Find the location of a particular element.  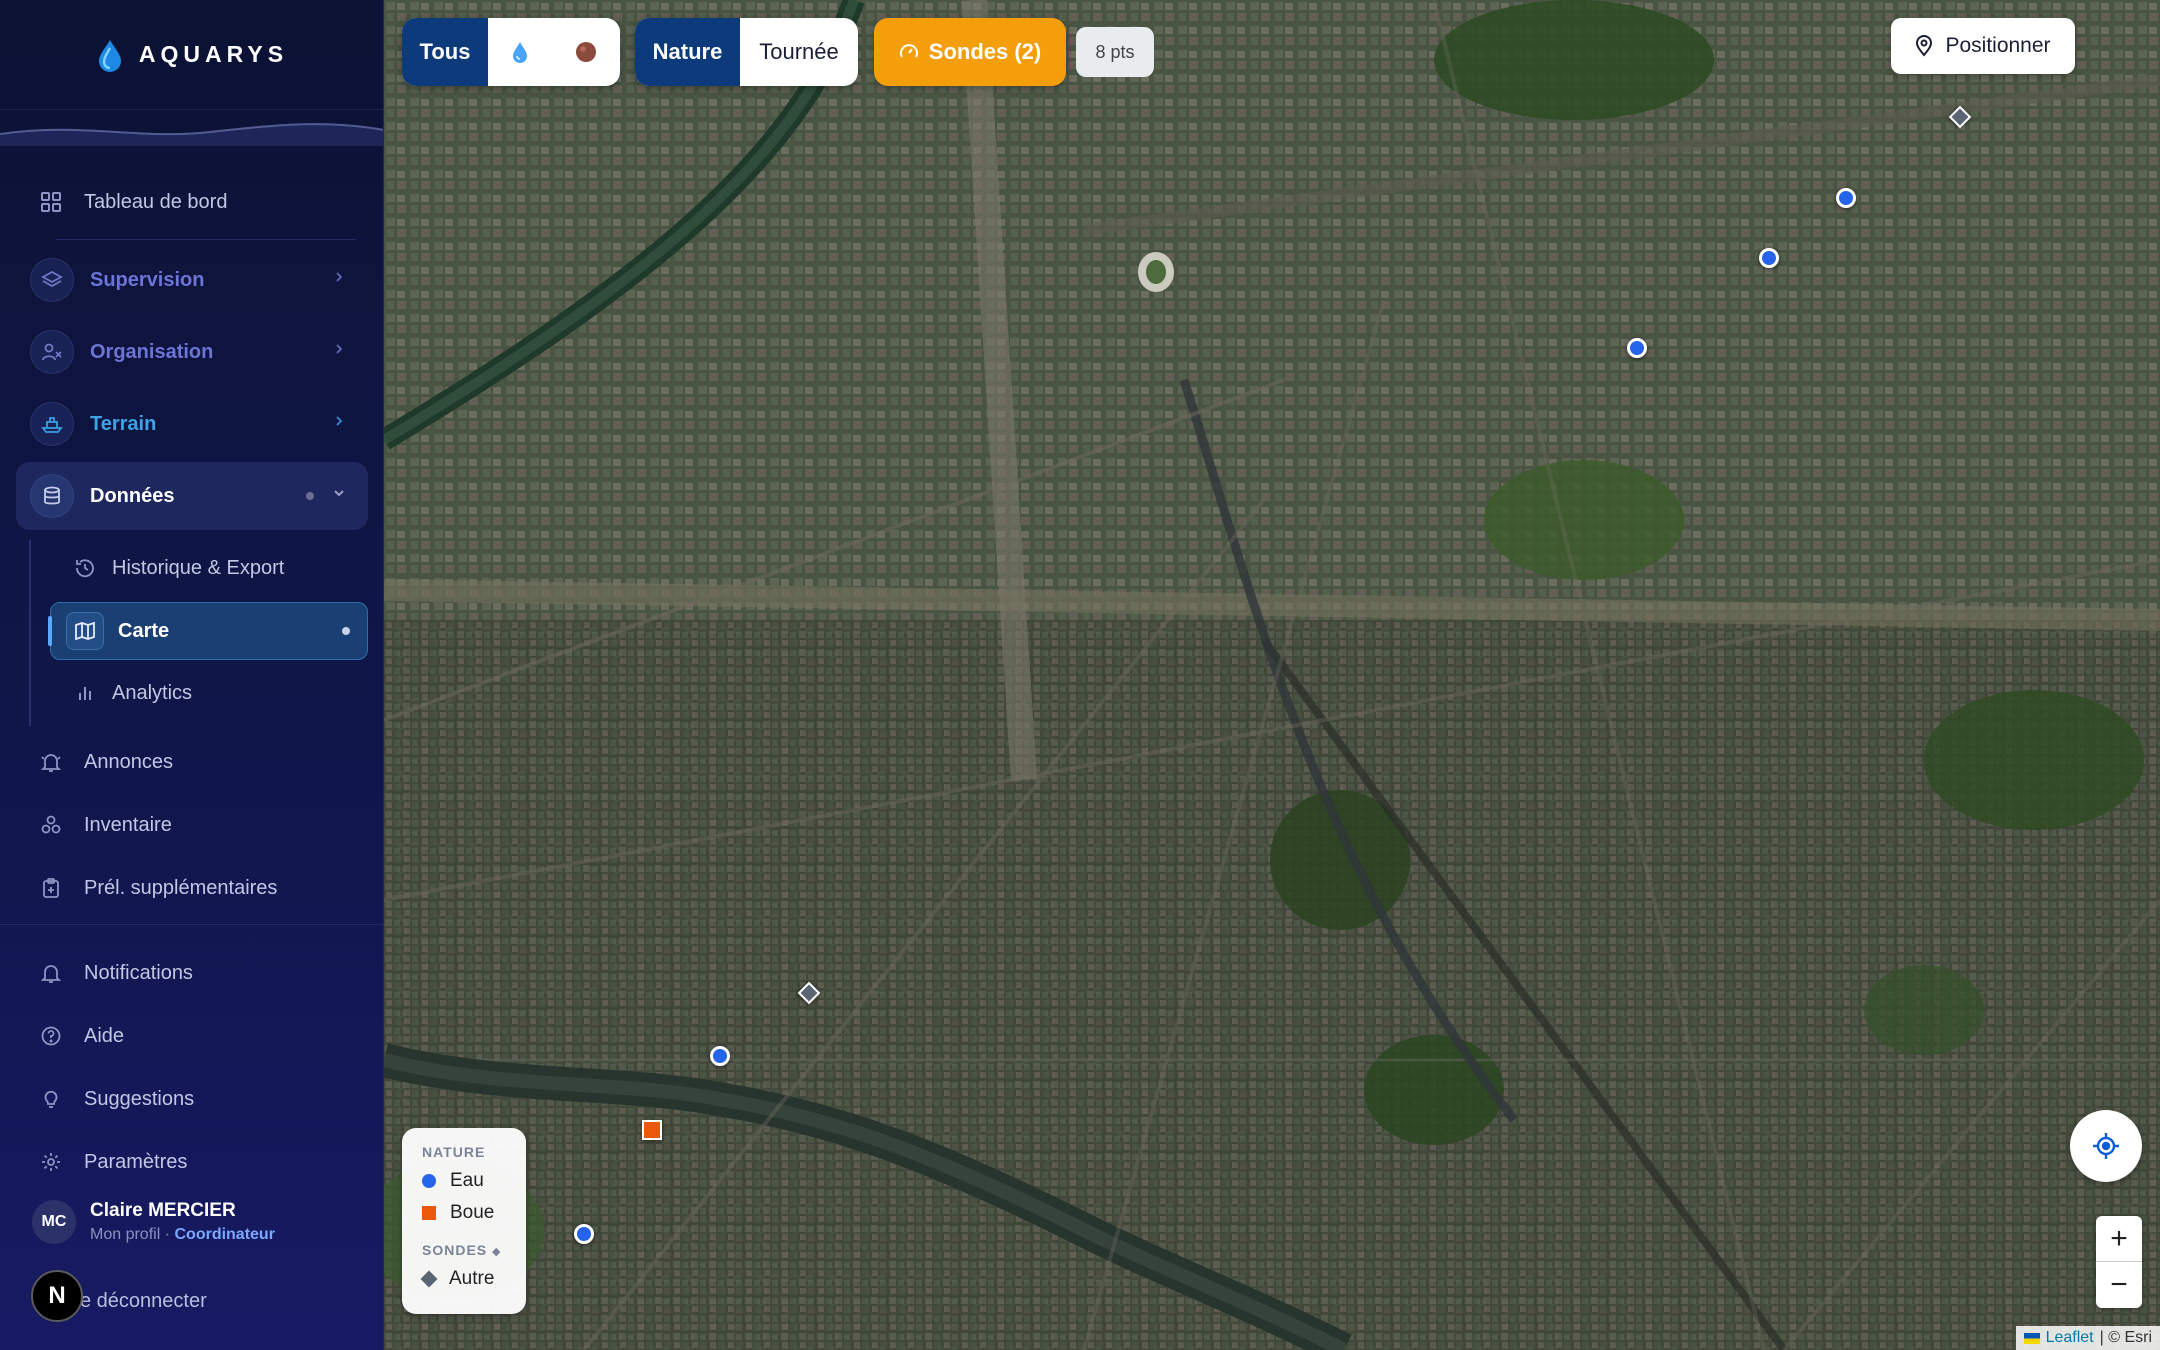

legend-eau-icon is located at coordinates (429, 1181).